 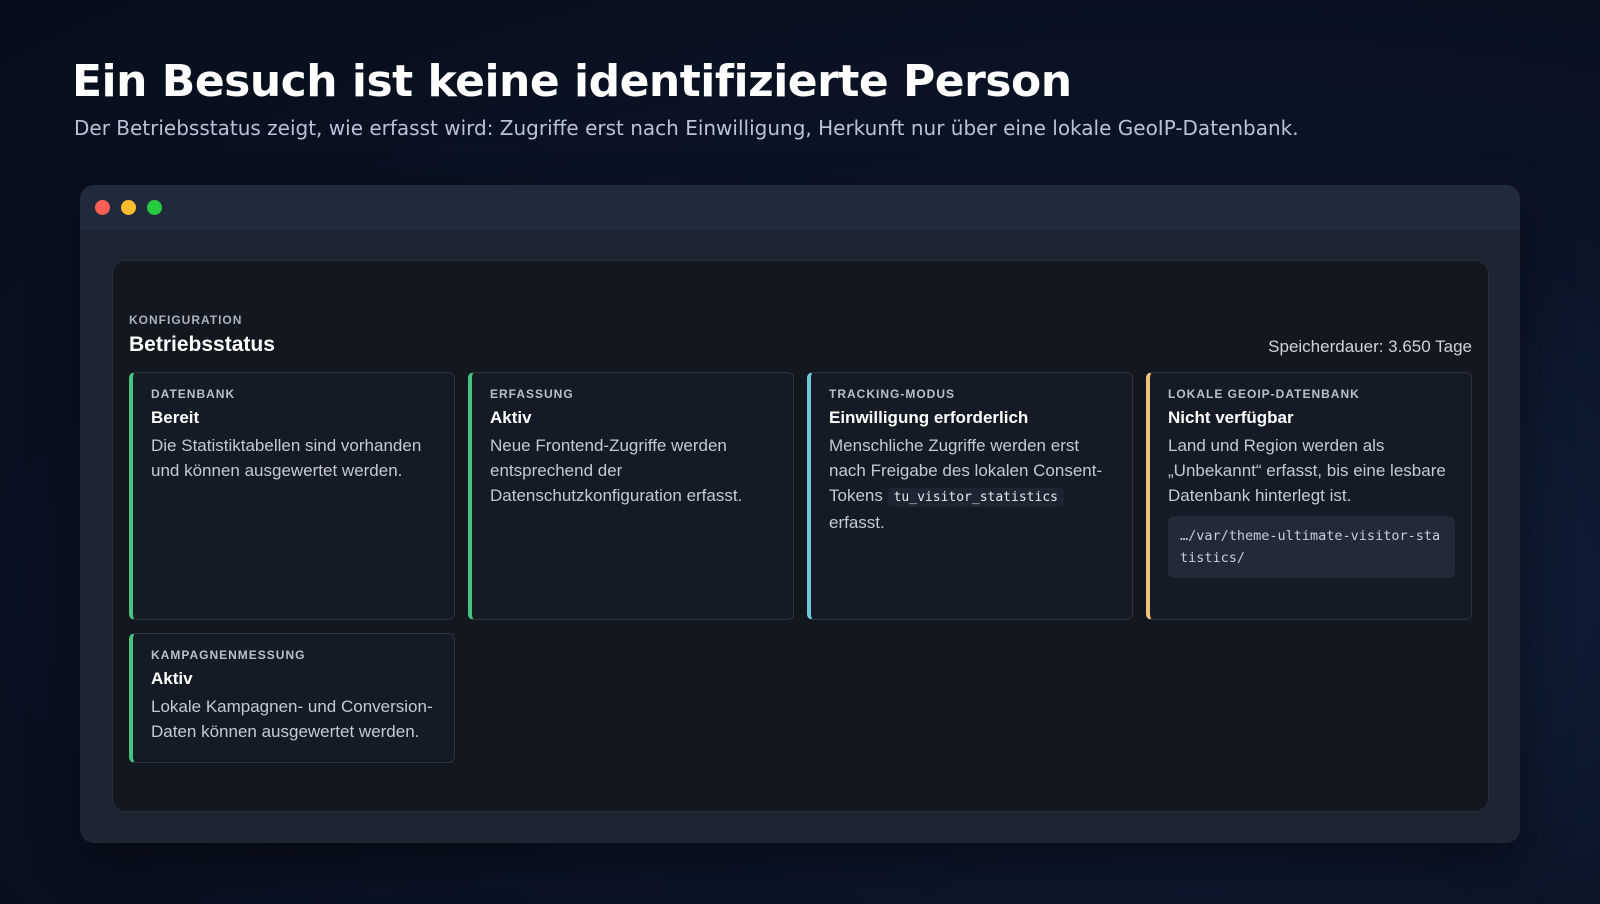 I want to click on card-label: DATENBANK, so click(x=193, y=394).